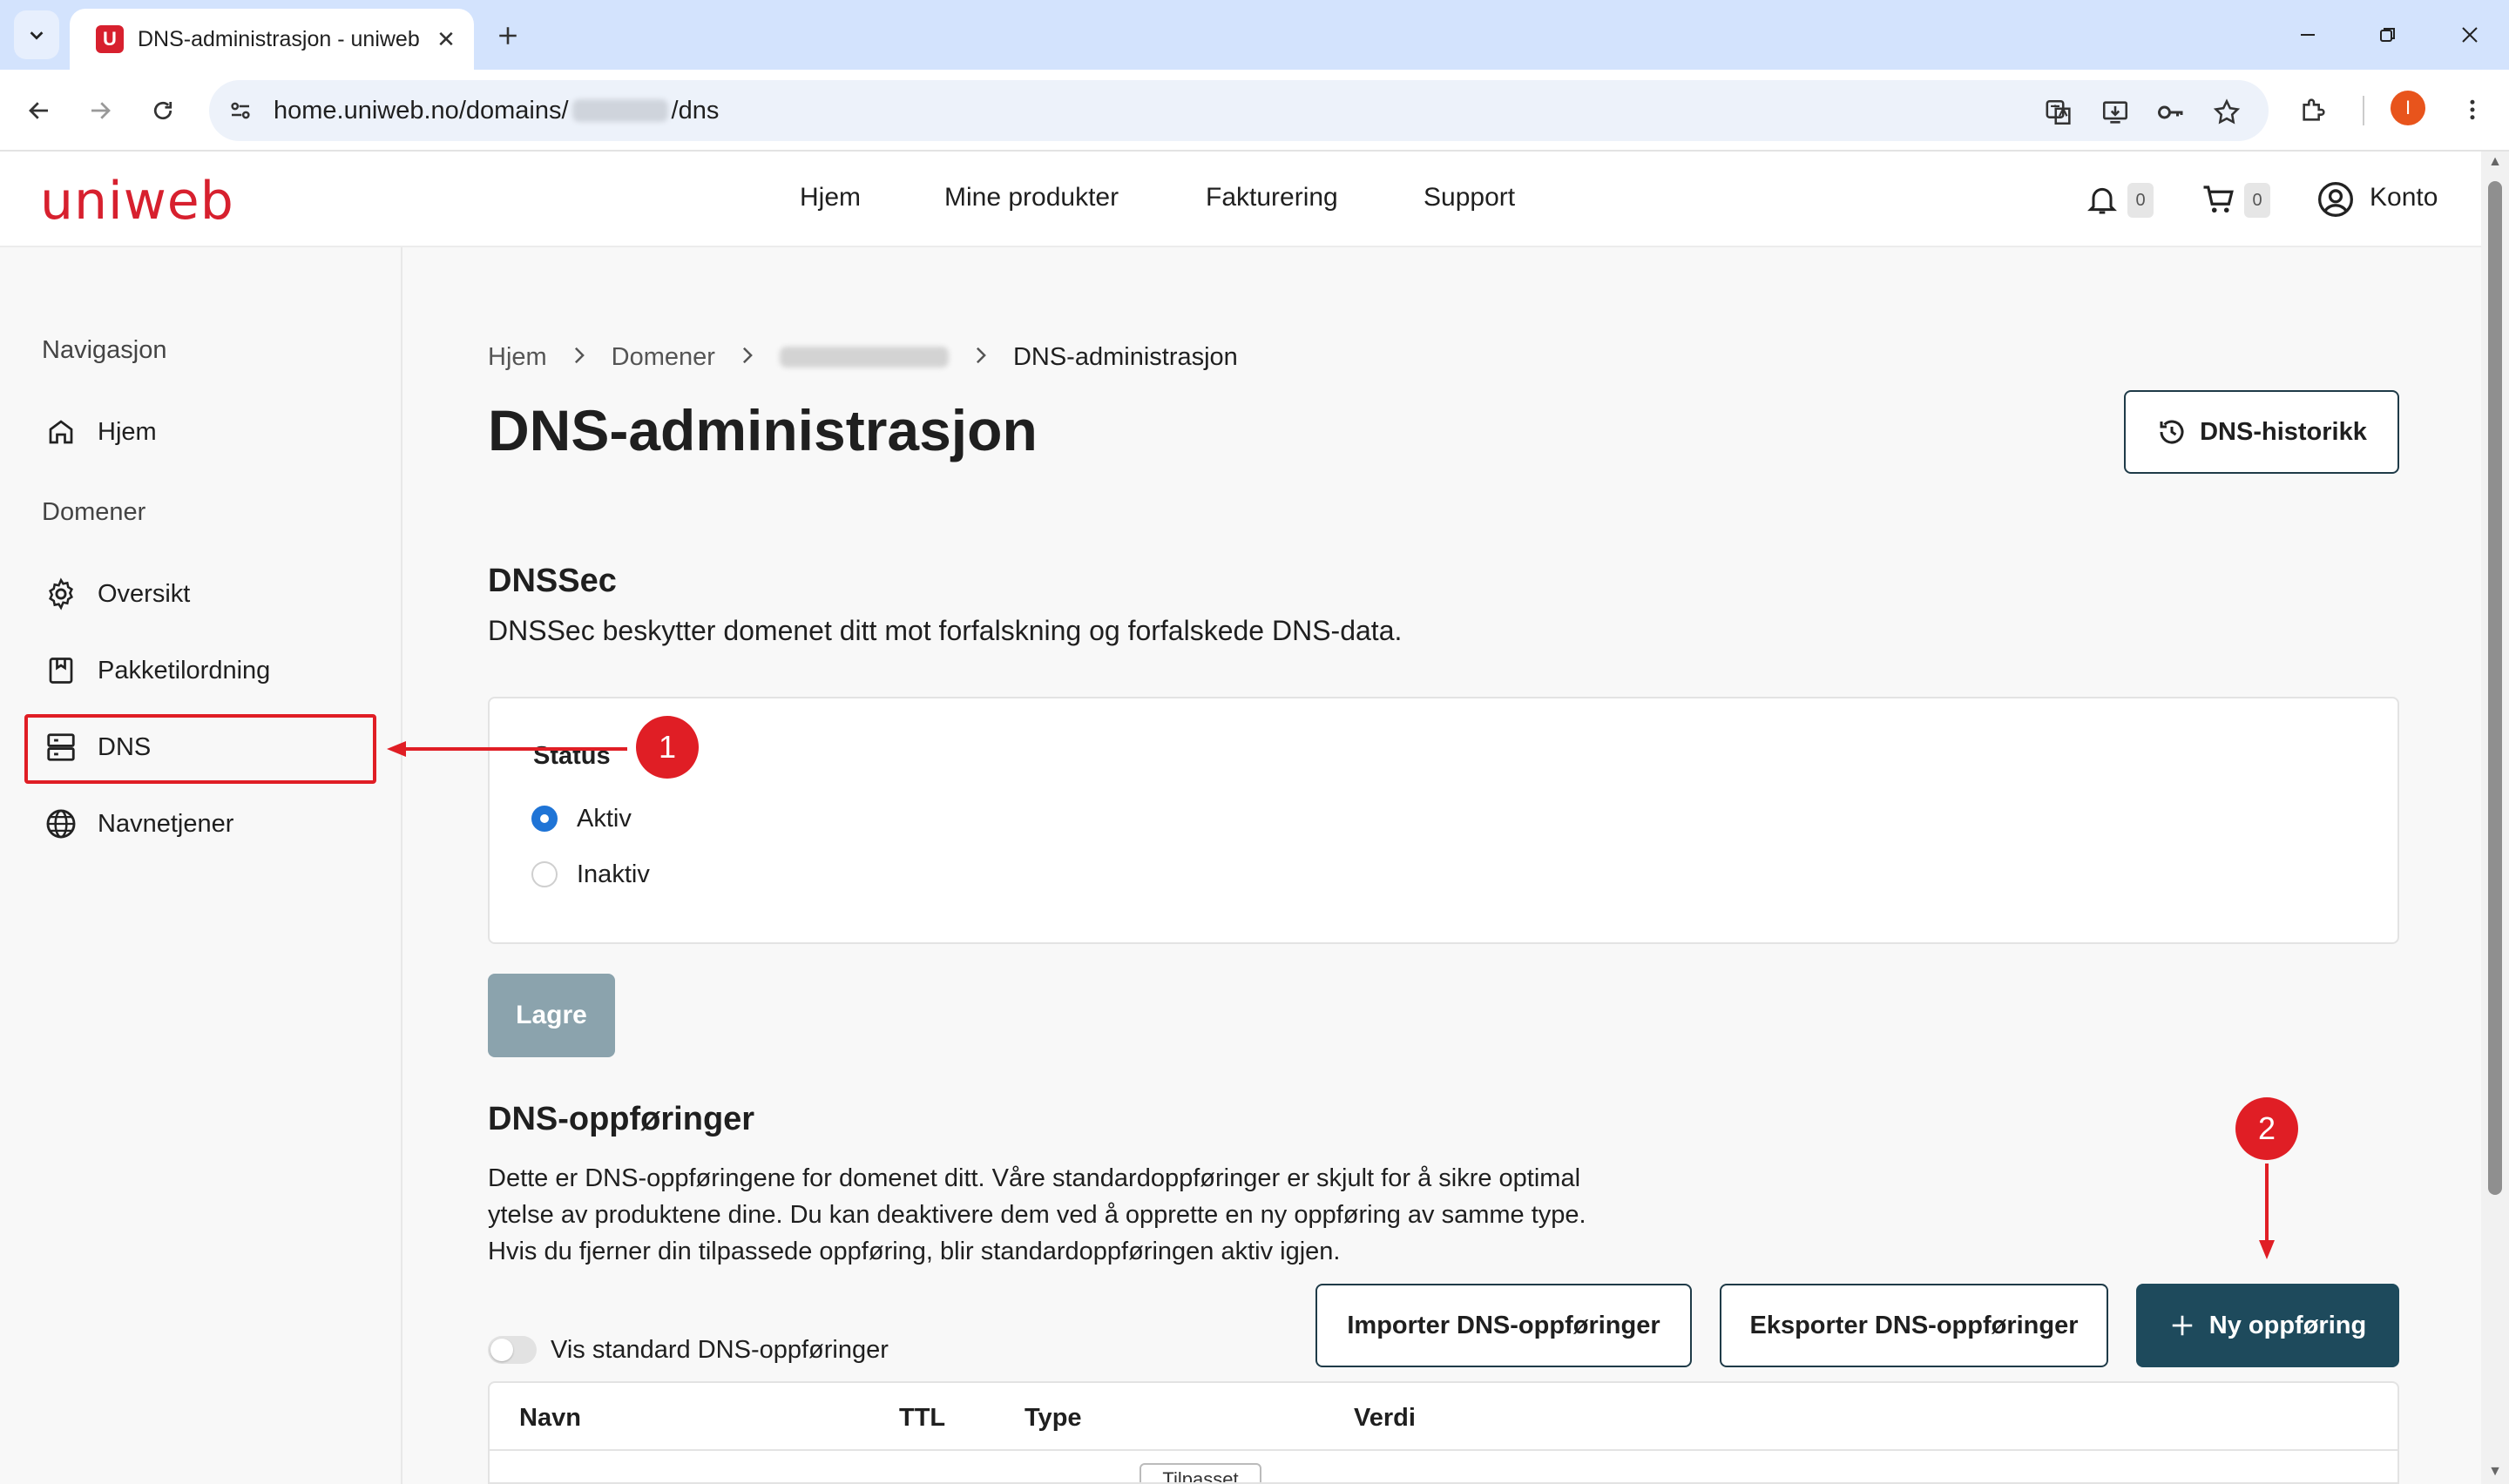 Image resolution: width=2509 pixels, height=1484 pixels. Describe the element at coordinates (667, 747) in the screenshot. I see `annotation-marker-1: 1` at that location.